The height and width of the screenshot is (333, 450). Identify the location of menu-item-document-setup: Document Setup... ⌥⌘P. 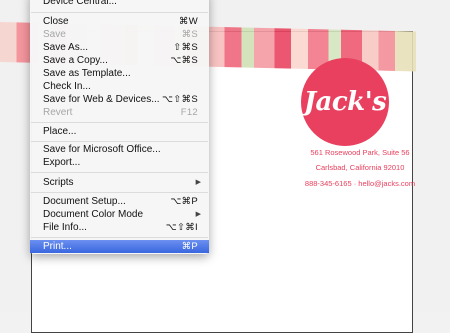
(119, 202).